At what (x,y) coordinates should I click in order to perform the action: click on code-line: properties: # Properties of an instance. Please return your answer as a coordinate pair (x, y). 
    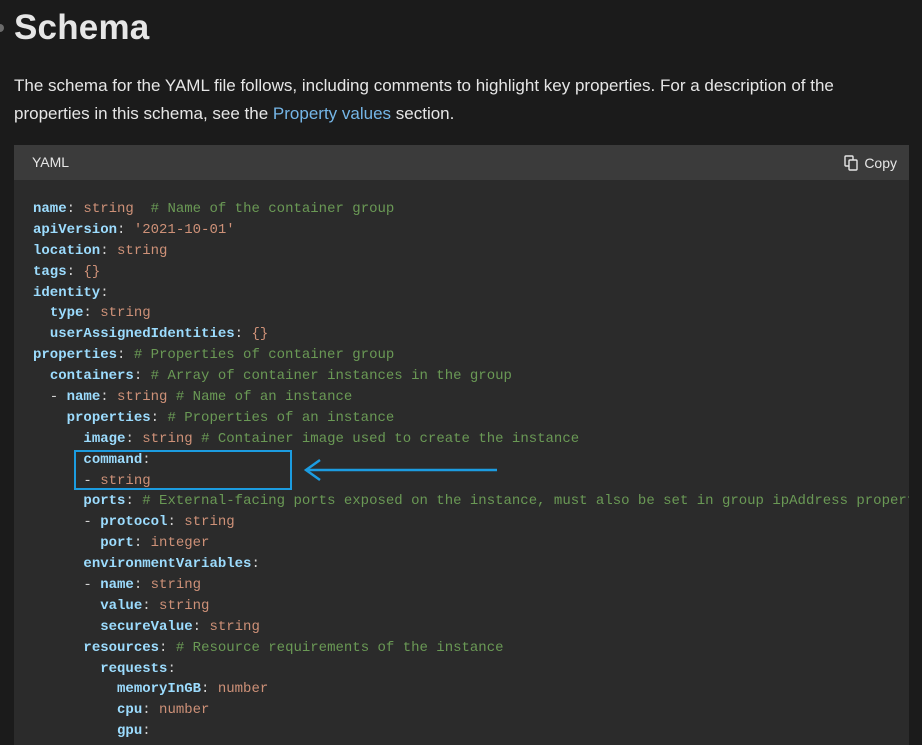
    Looking at the image, I should click on (471, 418).